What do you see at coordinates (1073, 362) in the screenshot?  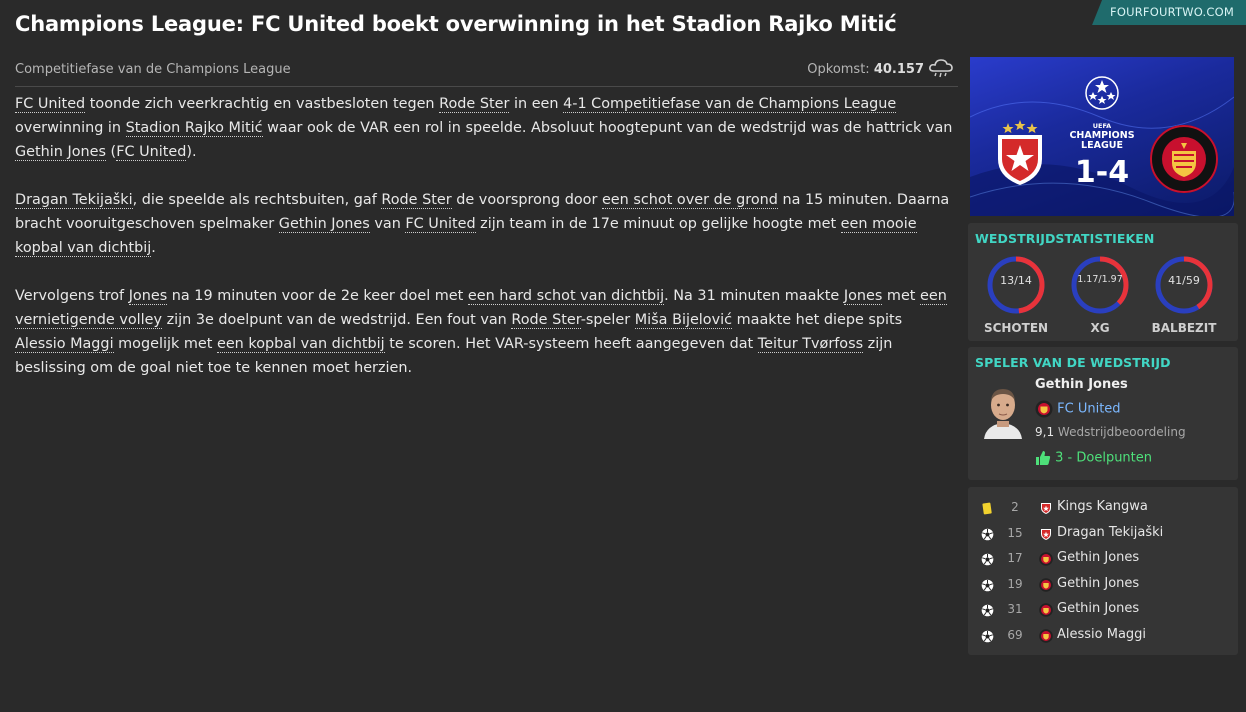 I see `player-of-match-title: SPELER VAN DE WEDSTRIJD` at bounding box center [1073, 362].